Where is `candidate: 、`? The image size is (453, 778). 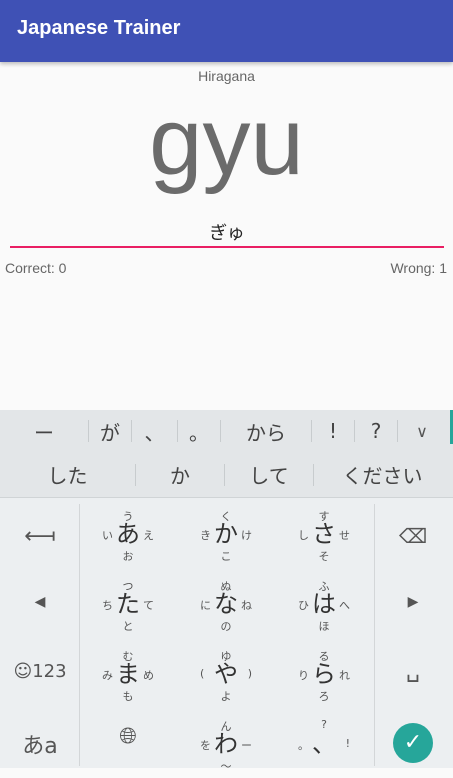
candidate: 、 is located at coordinates (154, 431).